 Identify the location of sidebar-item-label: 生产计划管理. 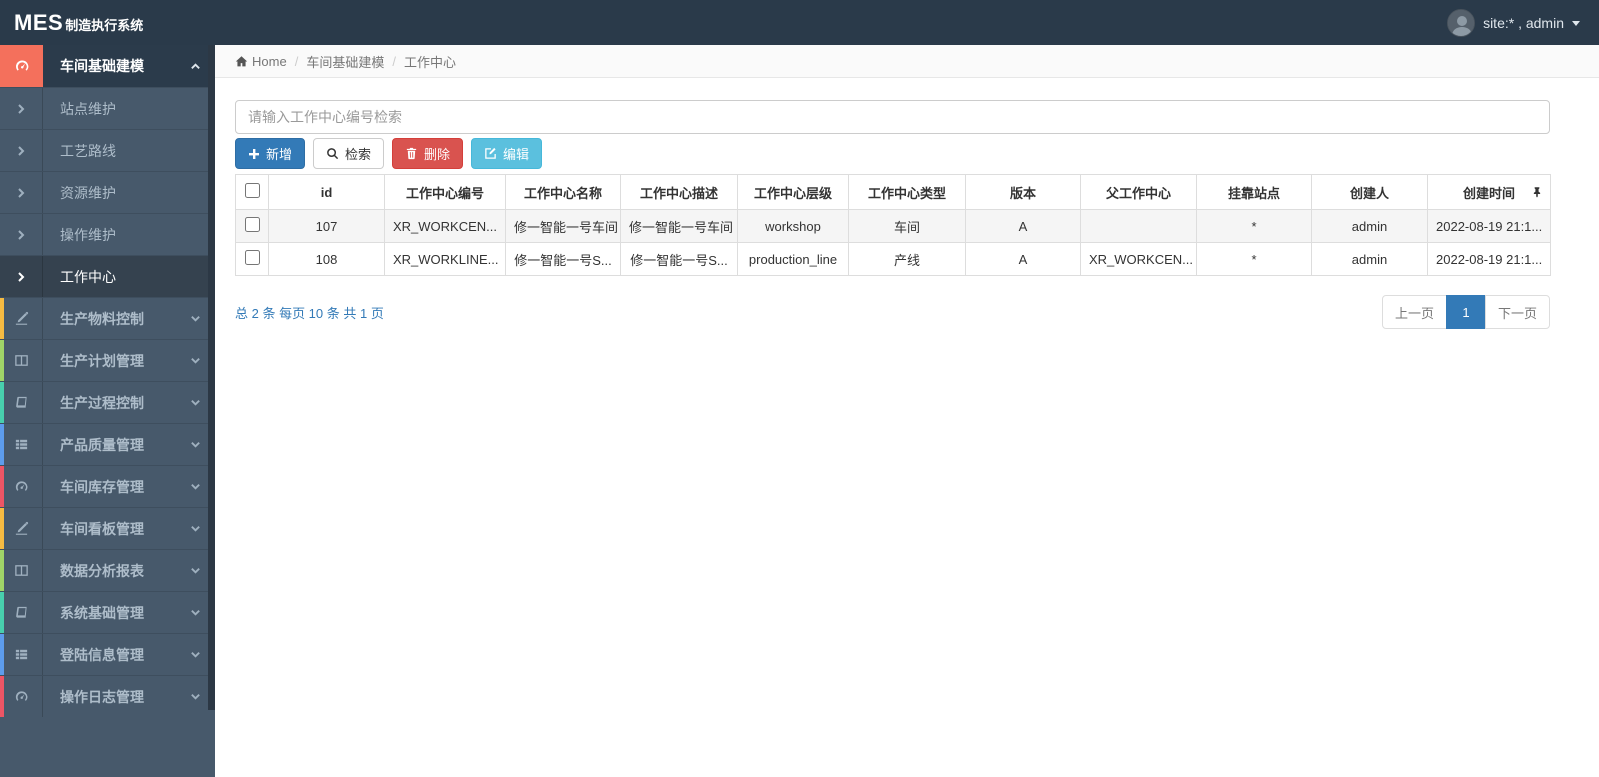
(102, 360).